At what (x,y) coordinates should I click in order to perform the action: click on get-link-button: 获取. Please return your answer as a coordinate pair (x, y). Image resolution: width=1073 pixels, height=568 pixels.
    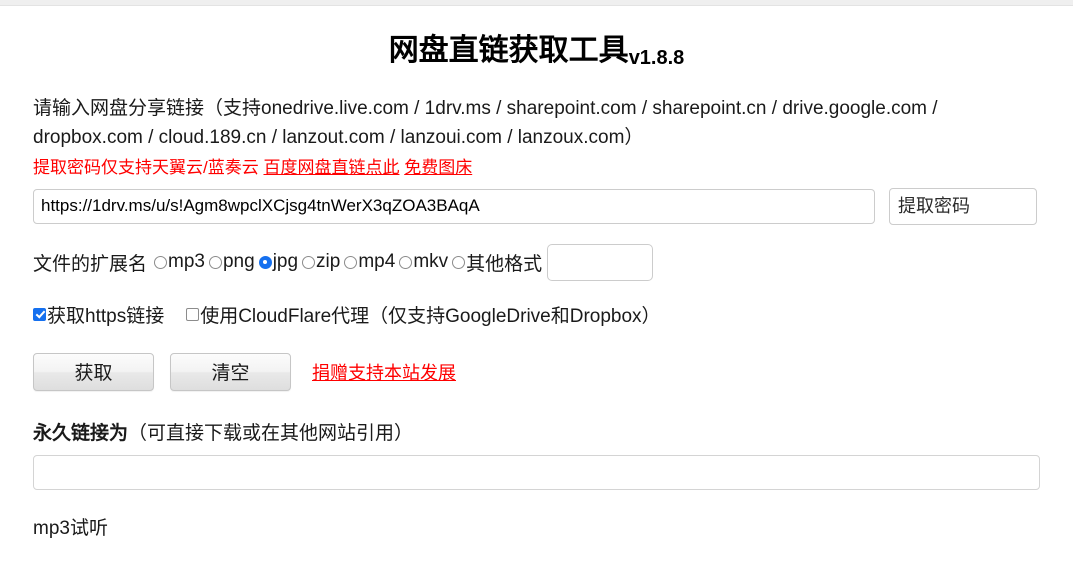
    Looking at the image, I should click on (93, 371).